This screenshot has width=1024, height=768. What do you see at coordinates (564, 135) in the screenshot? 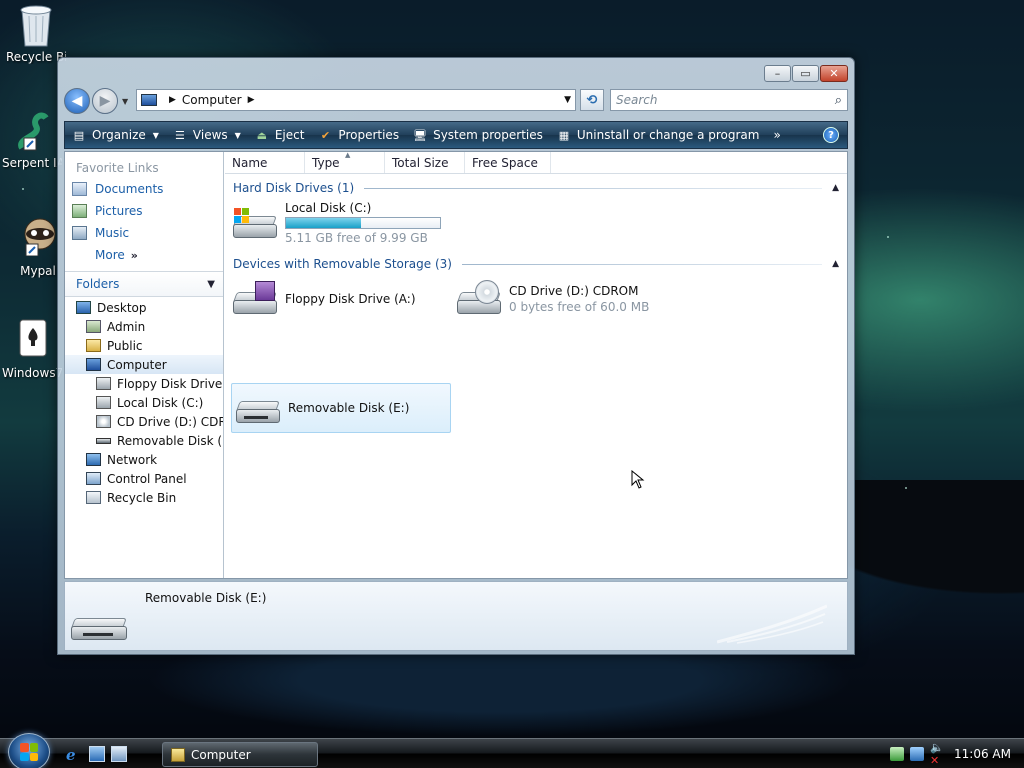
I see `programs-icon: ▦` at bounding box center [564, 135].